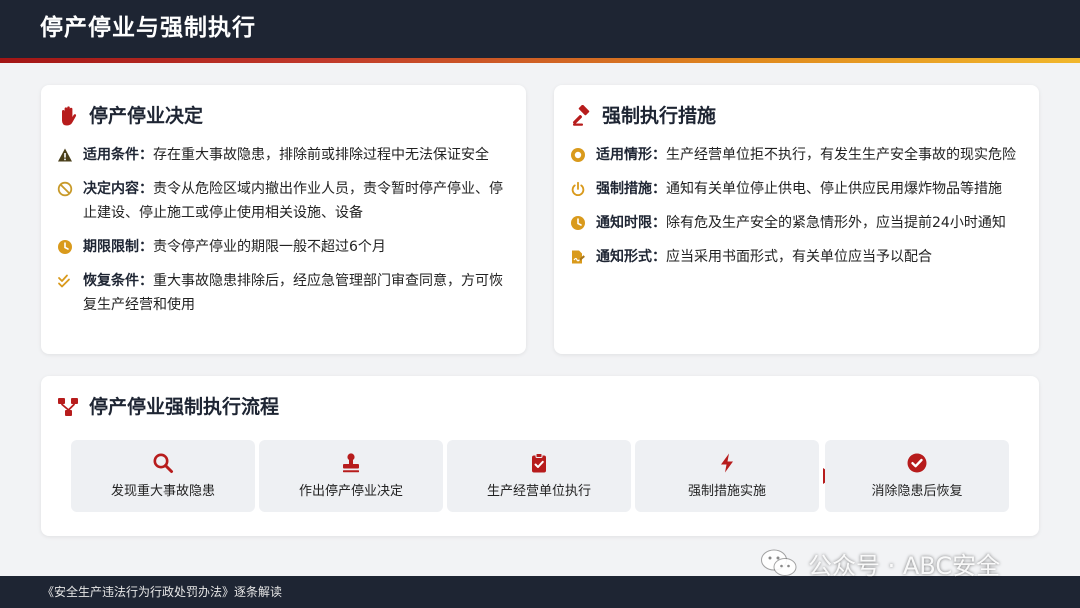 Image resolution: width=1080 pixels, height=608 pixels. Describe the element at coordinates (146, 116) in the screenshot. I see `card-title: 停产停业决定` at that location.